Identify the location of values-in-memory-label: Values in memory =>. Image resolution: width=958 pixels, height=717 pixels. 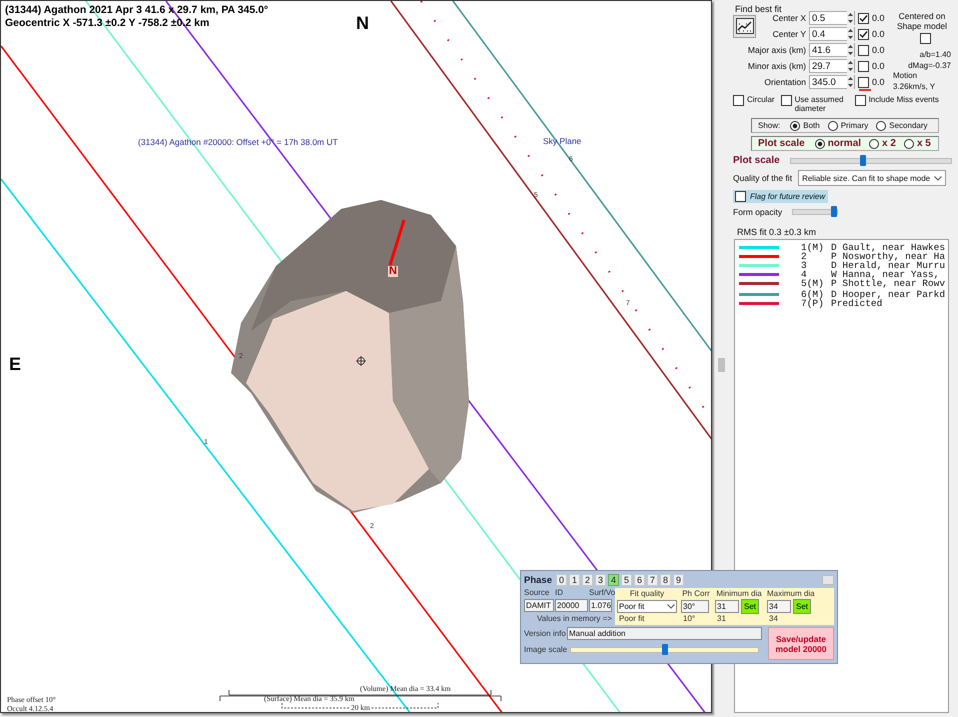
(574, 619).